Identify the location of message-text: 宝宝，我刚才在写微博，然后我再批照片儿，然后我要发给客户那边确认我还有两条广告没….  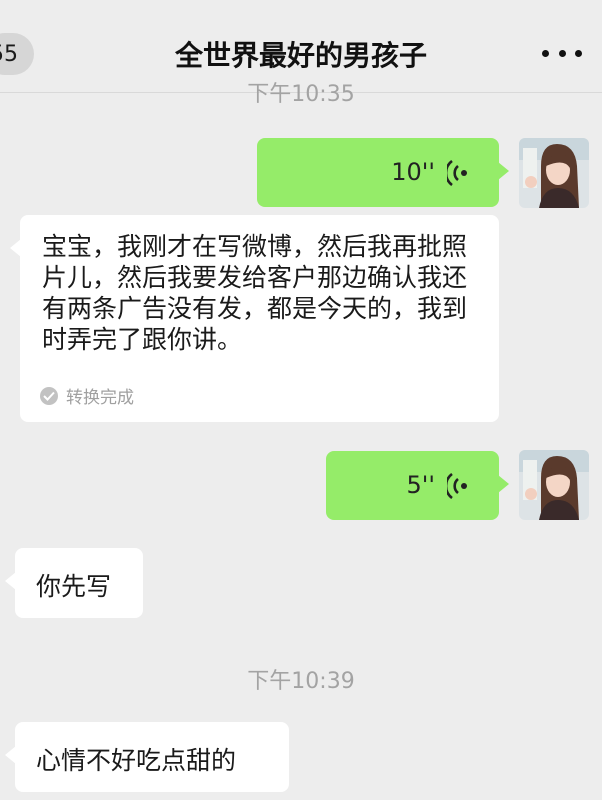
(255, 293).